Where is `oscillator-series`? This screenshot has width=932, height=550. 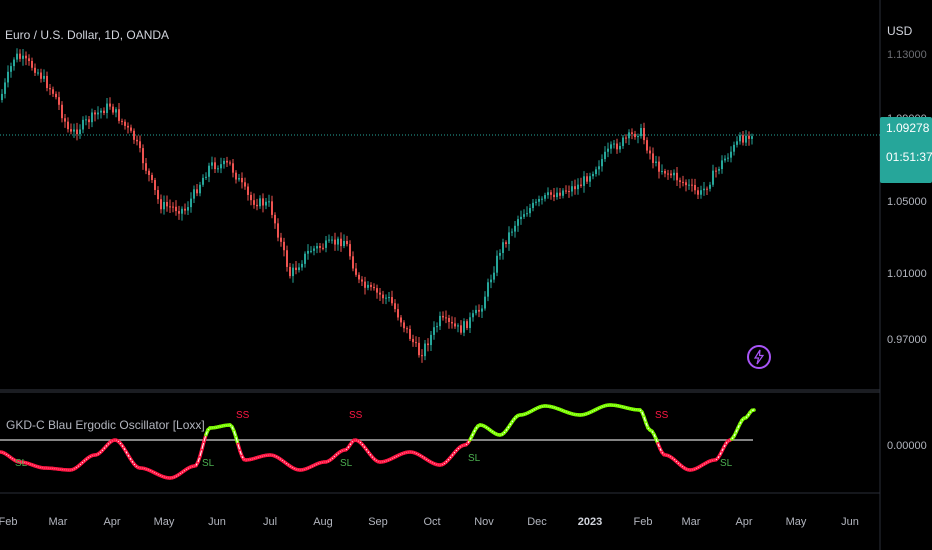 oscillator-series is located at coordinates (378, 441).